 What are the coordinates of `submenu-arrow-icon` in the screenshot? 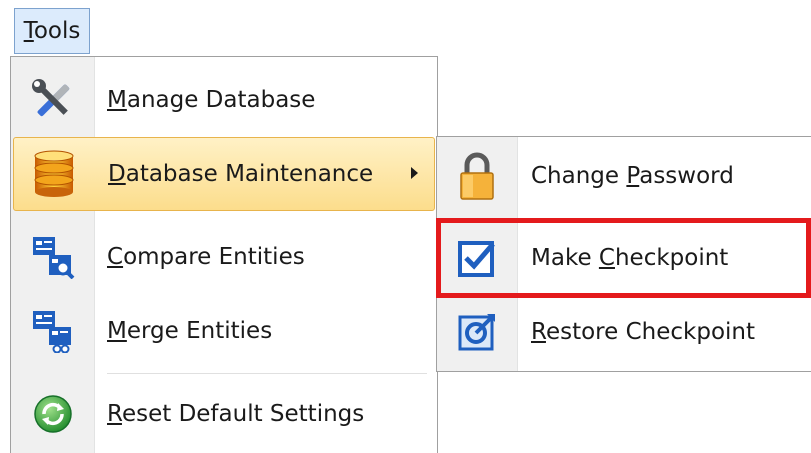 It's located at (414, 173).